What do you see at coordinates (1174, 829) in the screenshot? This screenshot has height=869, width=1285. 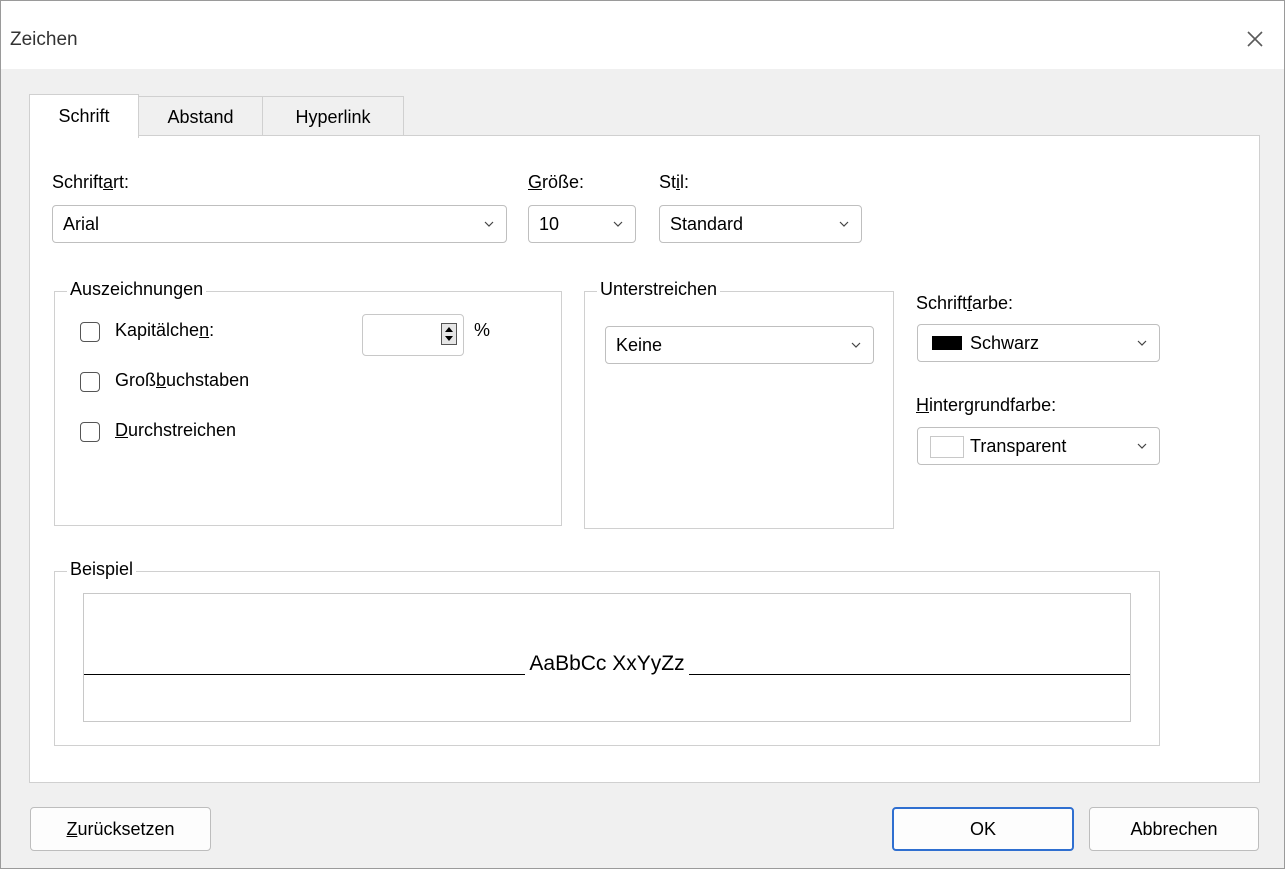 I see `cancel-button: Abbrechen` at bounding box center [1174, 829].